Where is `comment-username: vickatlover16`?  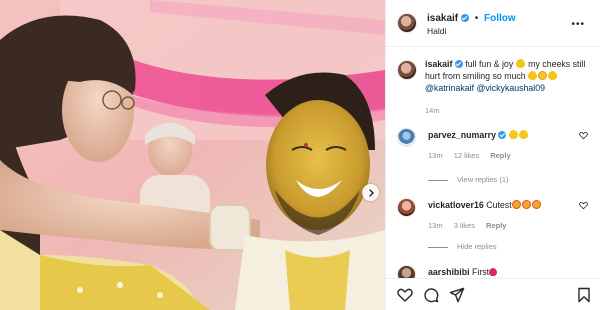
comment-username: vickatlover16 is located at coordinates (456, 205).